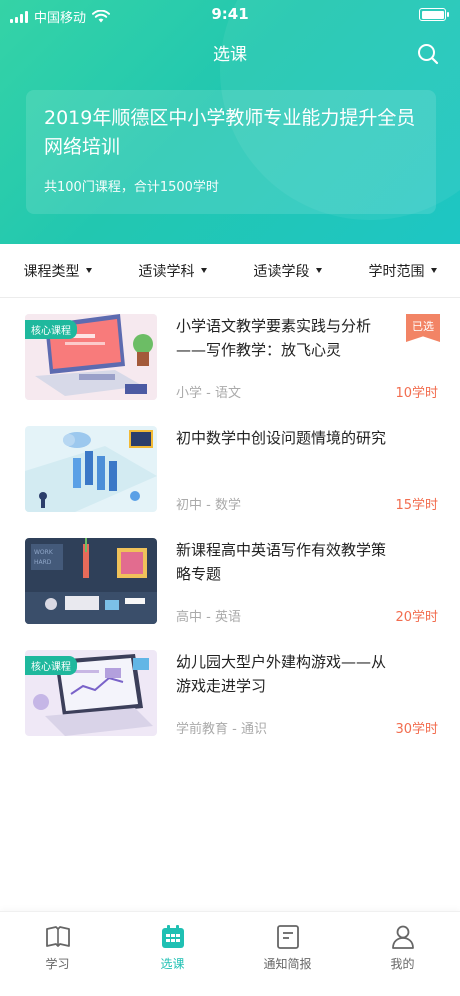  I want to click on calendar-grid-icon, so click(172, 936).